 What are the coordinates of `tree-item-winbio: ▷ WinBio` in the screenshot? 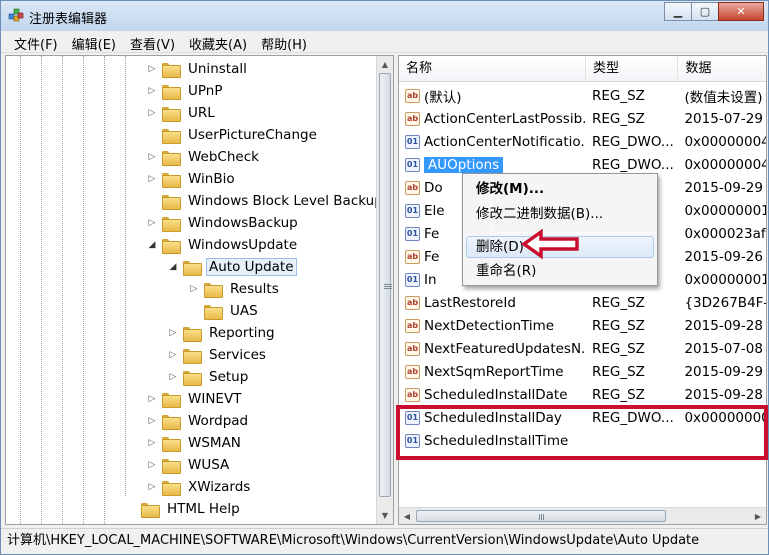 It's located at (192, 179).